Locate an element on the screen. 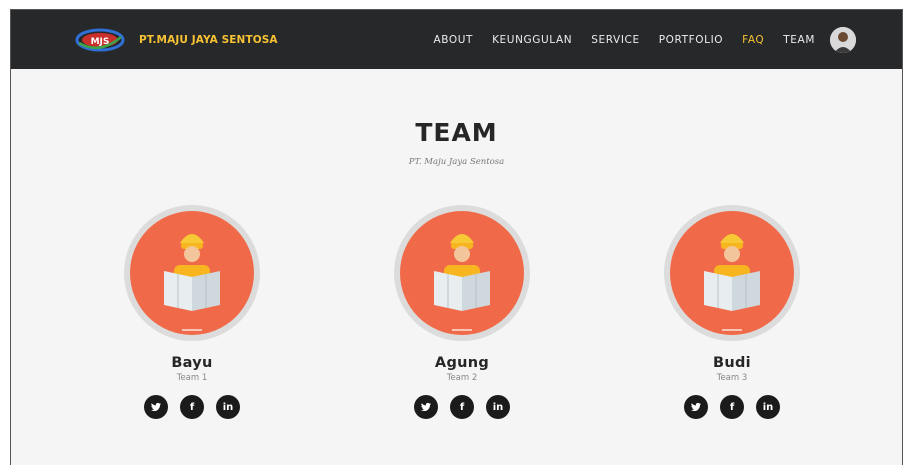 The width and height of the screenshot is (910, 465). nav-keunggulan: KEUNGGULAN is located at coordinates (532, 40).